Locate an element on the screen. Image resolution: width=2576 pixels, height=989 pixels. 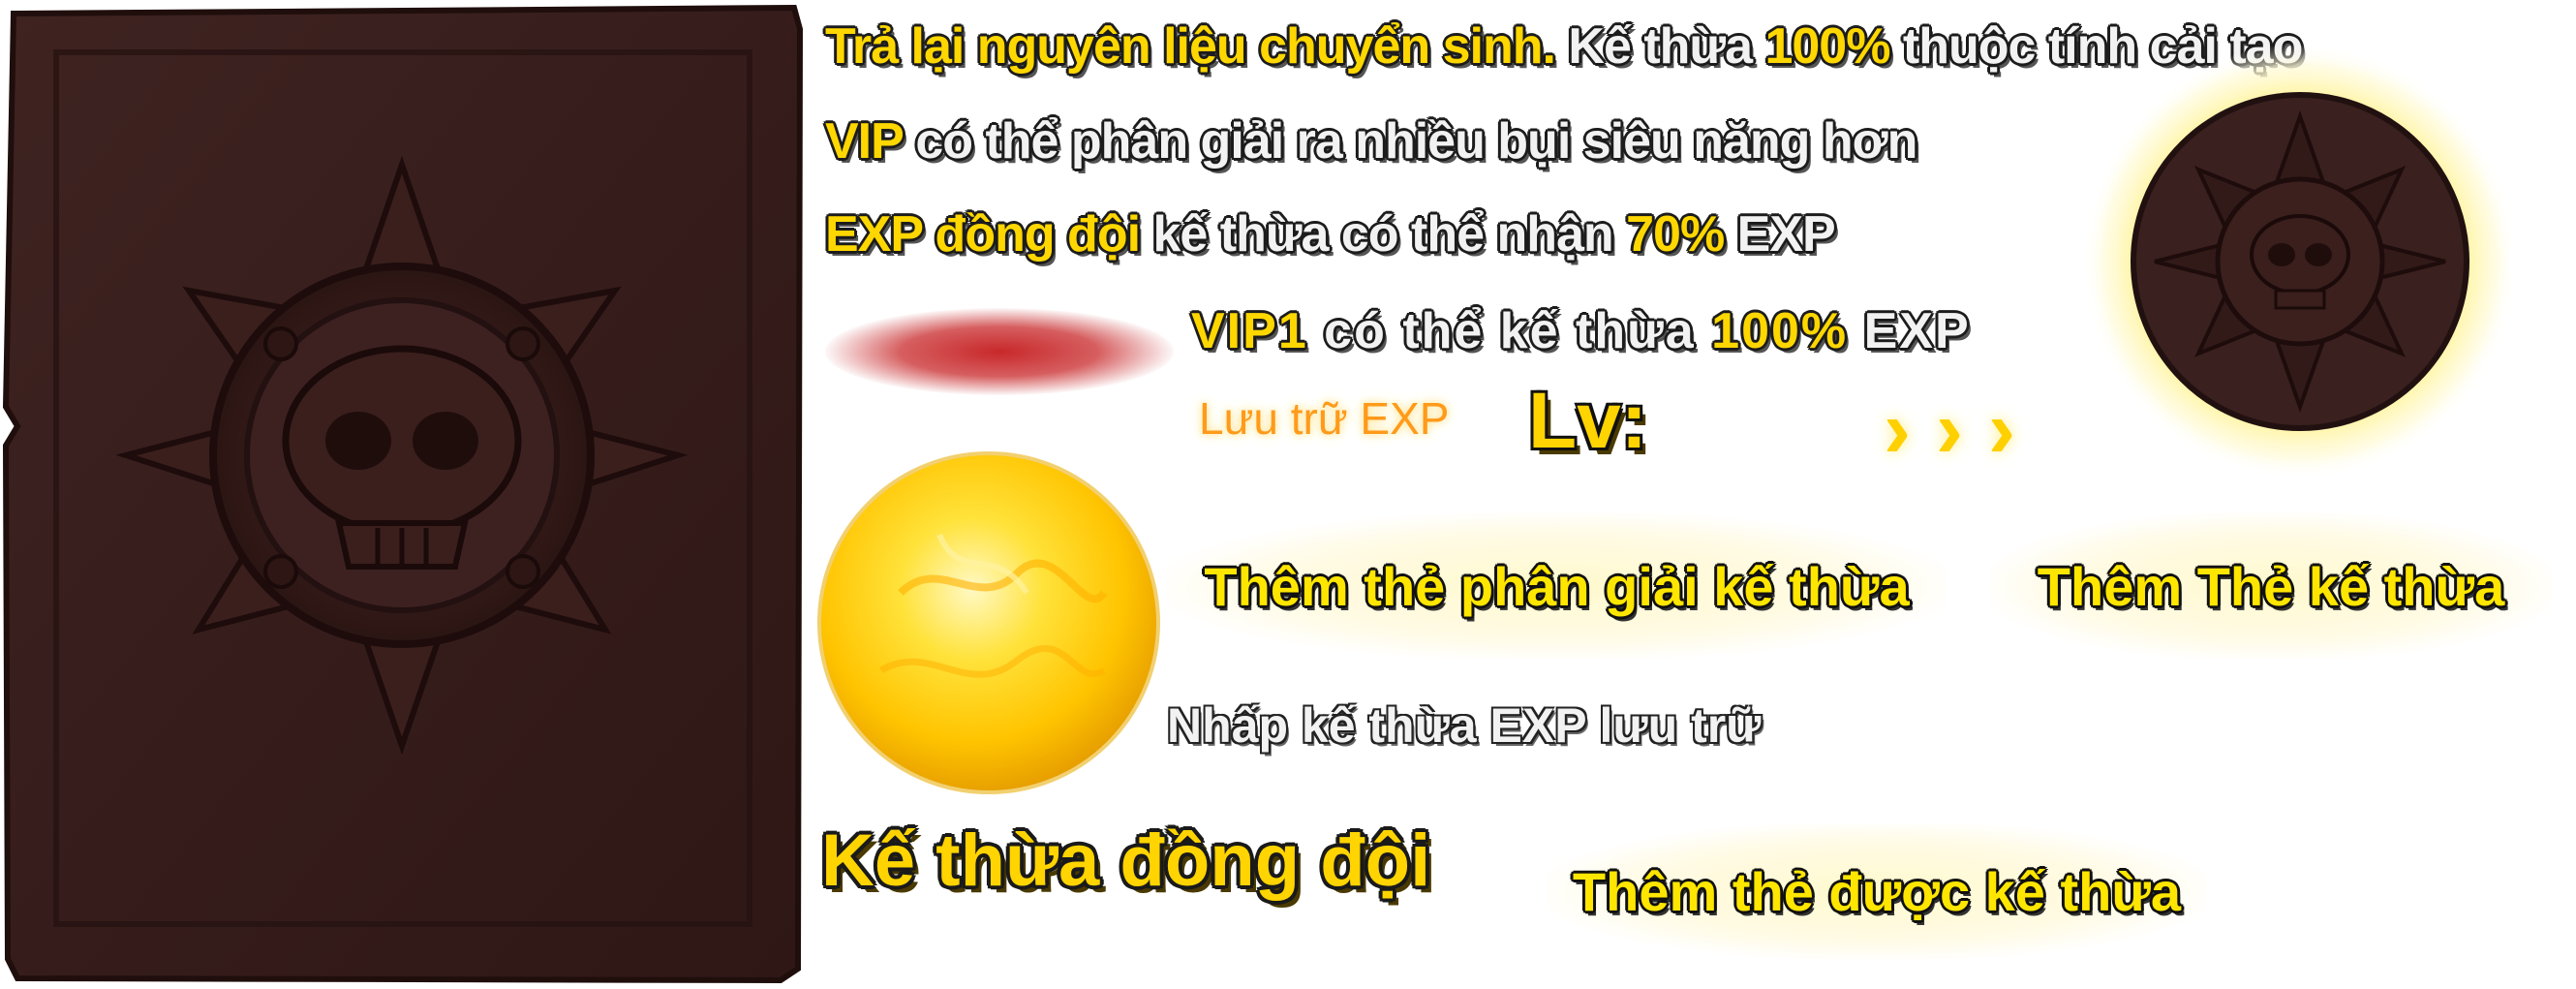
exp-orb-icon is located at coordinates (988, 622).